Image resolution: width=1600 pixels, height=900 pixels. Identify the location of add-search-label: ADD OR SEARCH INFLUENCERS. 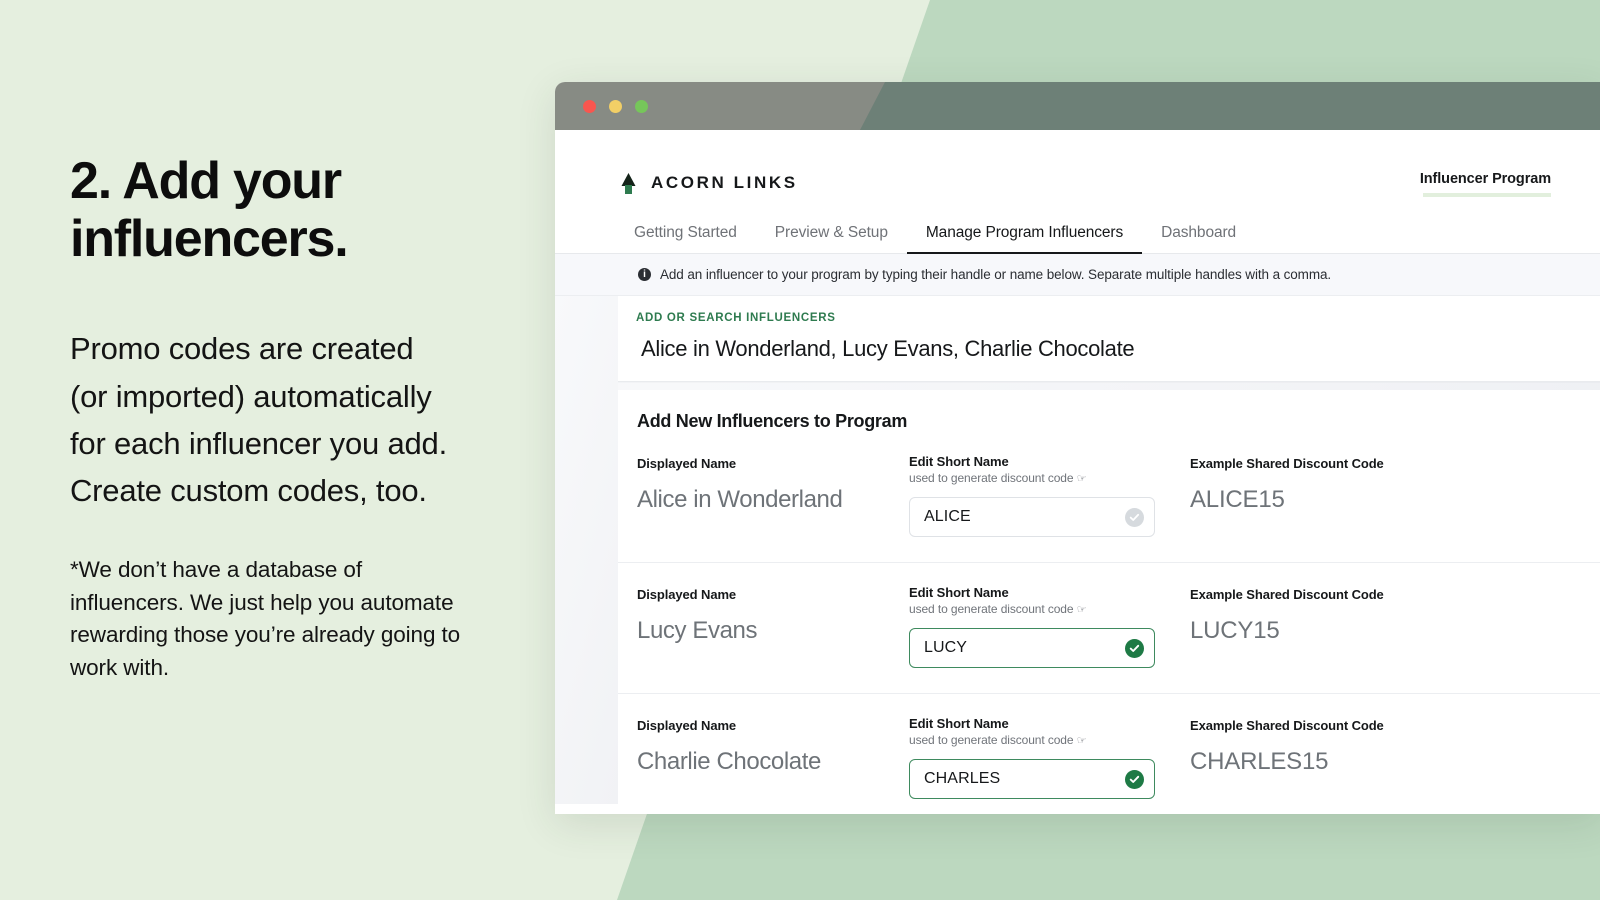
(736, 318).